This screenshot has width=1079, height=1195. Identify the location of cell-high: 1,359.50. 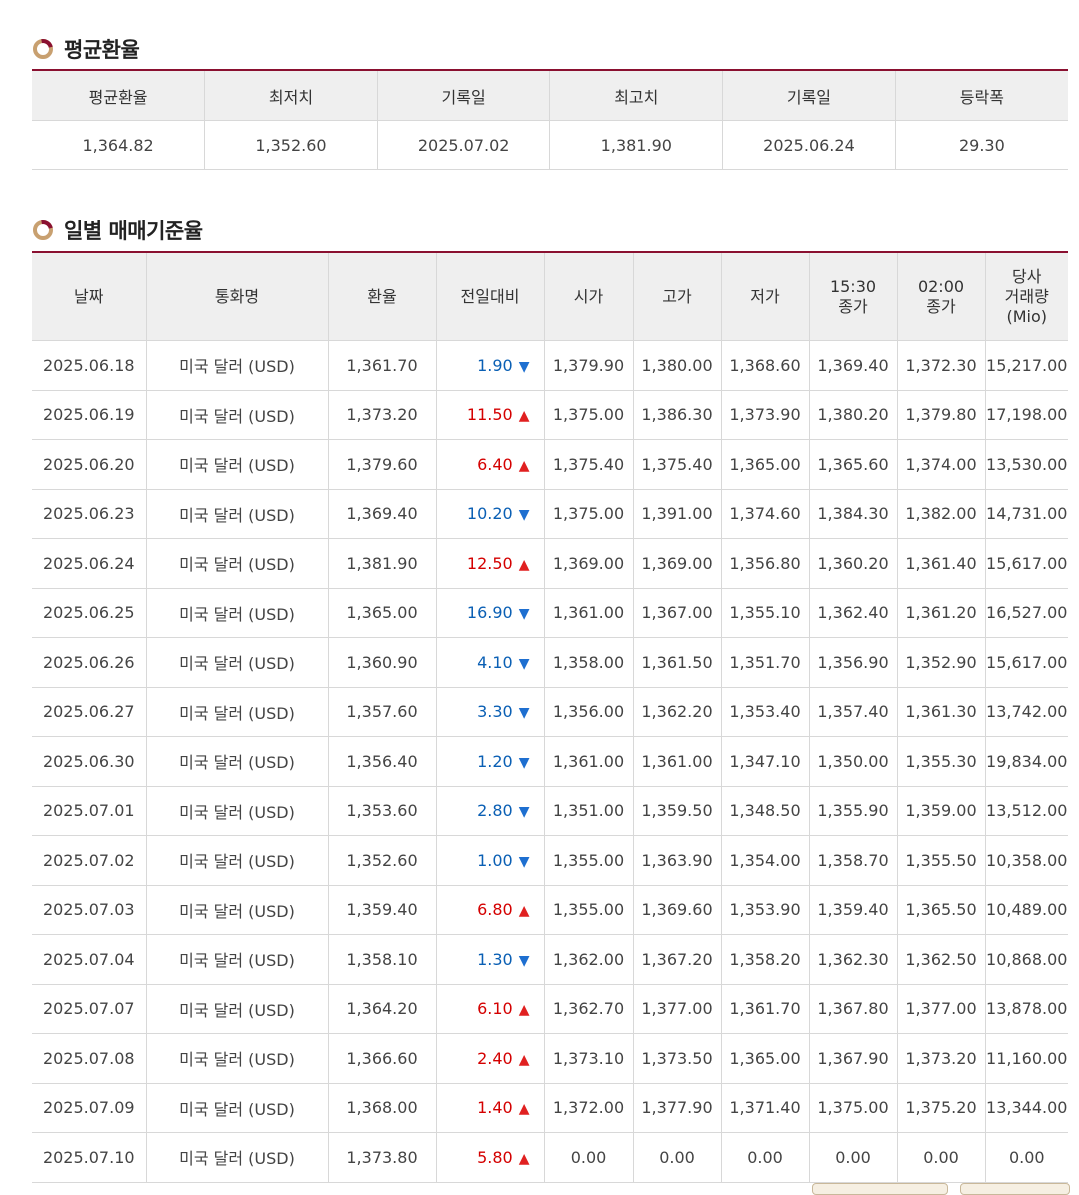
(677, 811).